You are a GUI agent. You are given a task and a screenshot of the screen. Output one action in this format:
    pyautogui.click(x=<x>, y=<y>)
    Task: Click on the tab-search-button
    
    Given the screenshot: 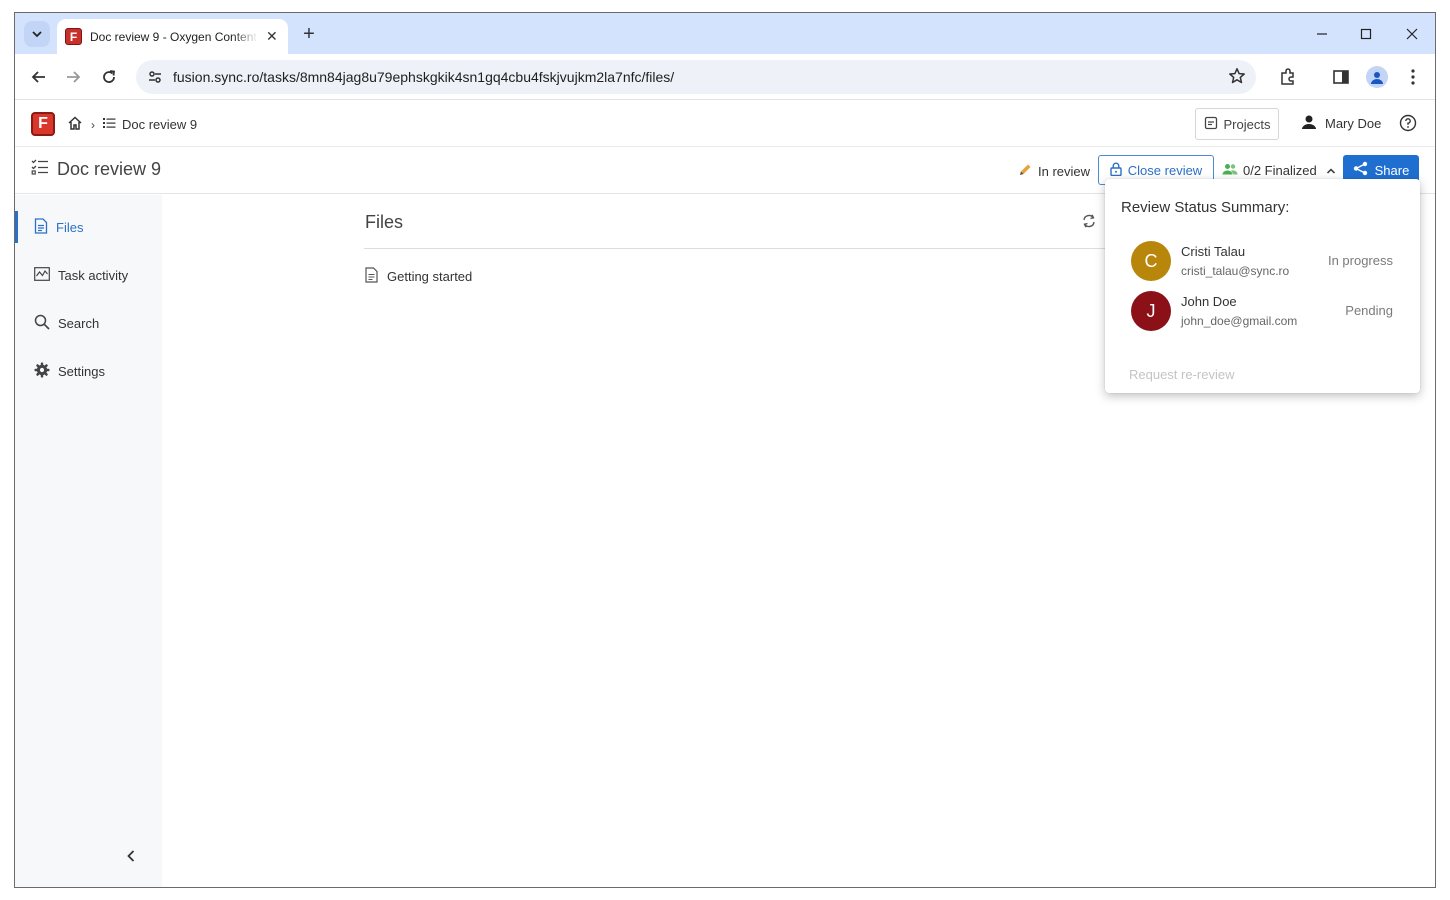 What is the action you would take?
    pyautogui.click(x=37, y=34)
    